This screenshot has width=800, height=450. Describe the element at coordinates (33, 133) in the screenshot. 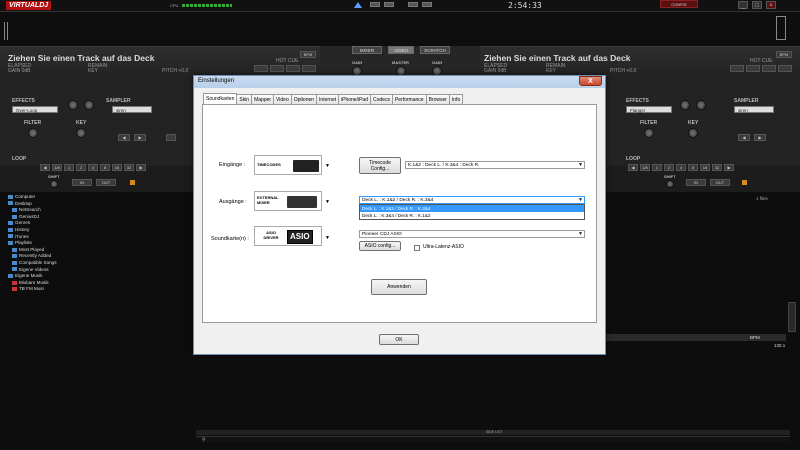

I see `deck-left-filter-knob` at that location.